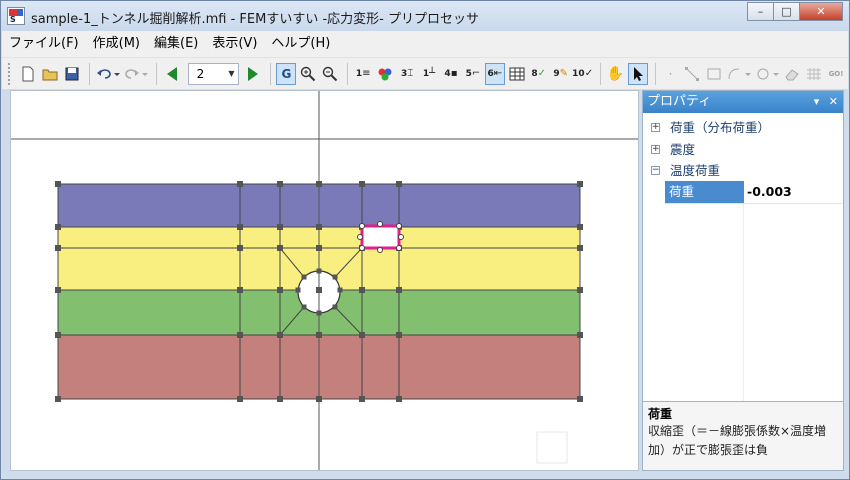  What do you see at coordinates (552, 447) in the screenshot?
I see `resize-handle` at bounding box center [552, 447].